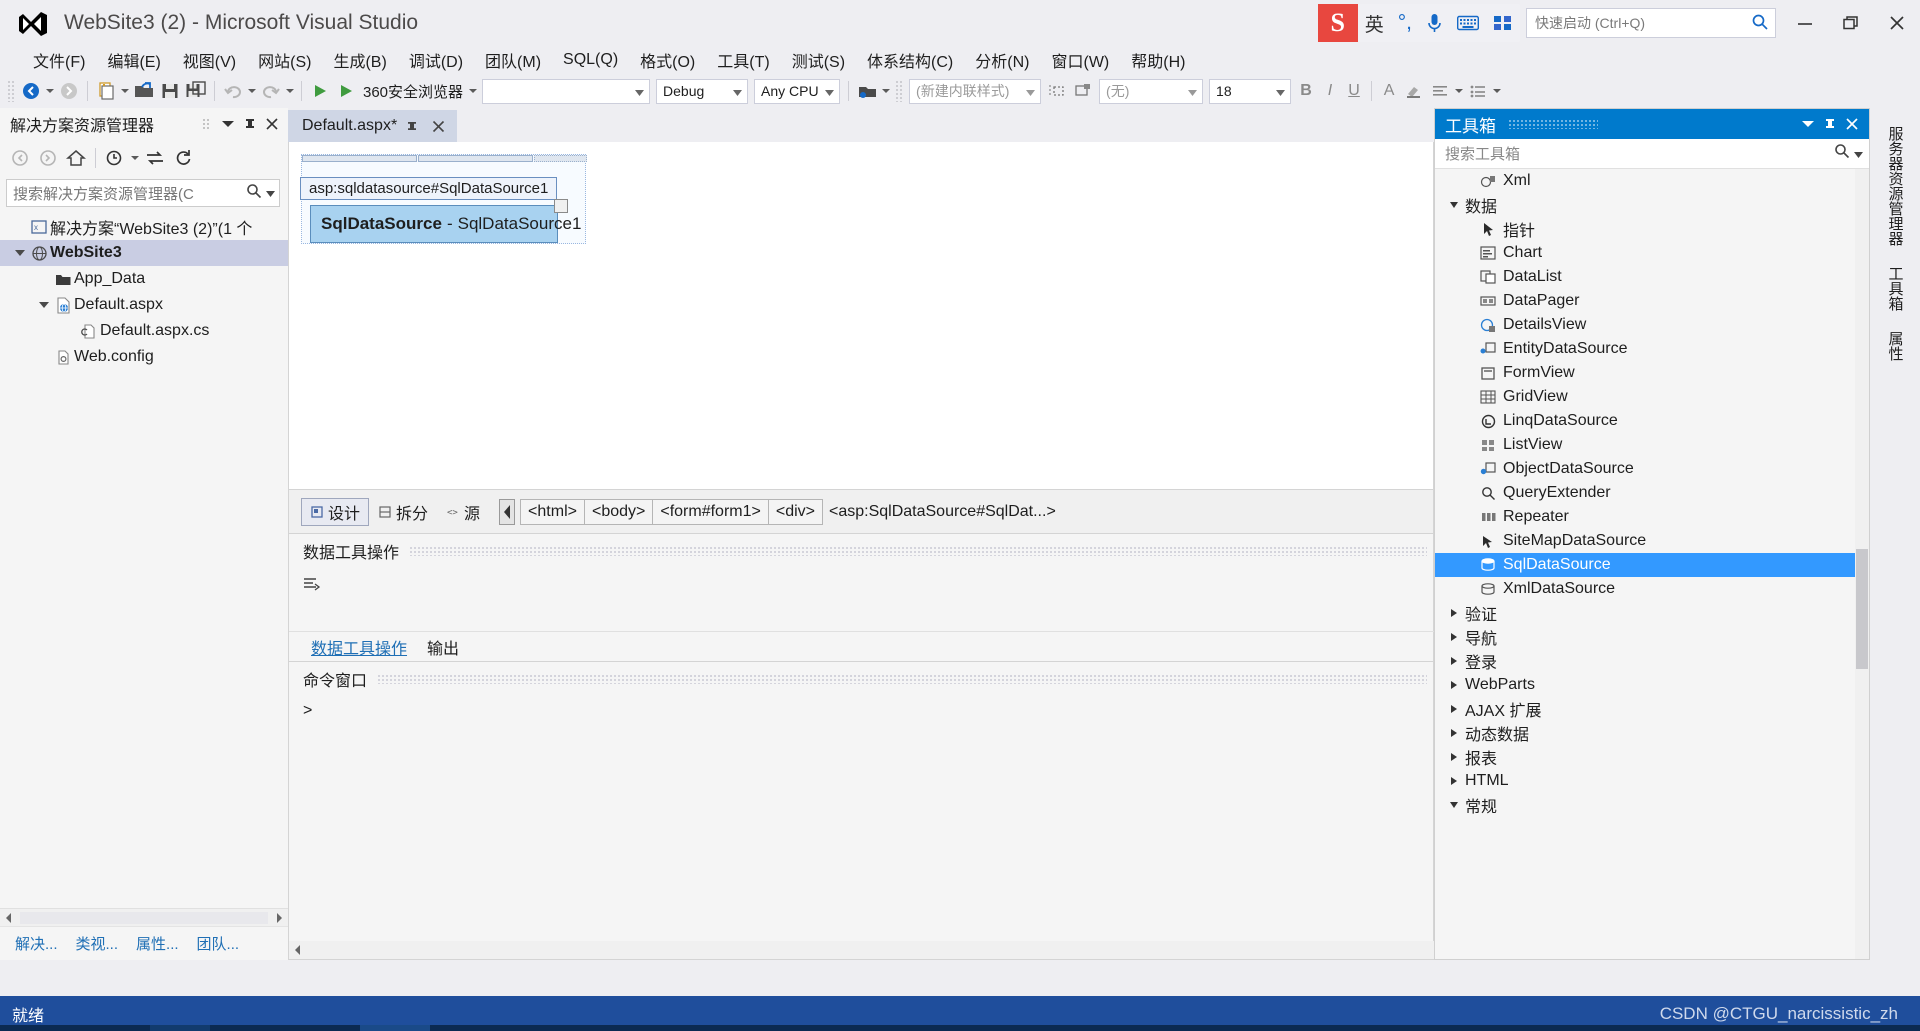  Describe the element at coordinates (155, 158) in the screenshot. I see `sync-with-active-doc-icon` at that location.